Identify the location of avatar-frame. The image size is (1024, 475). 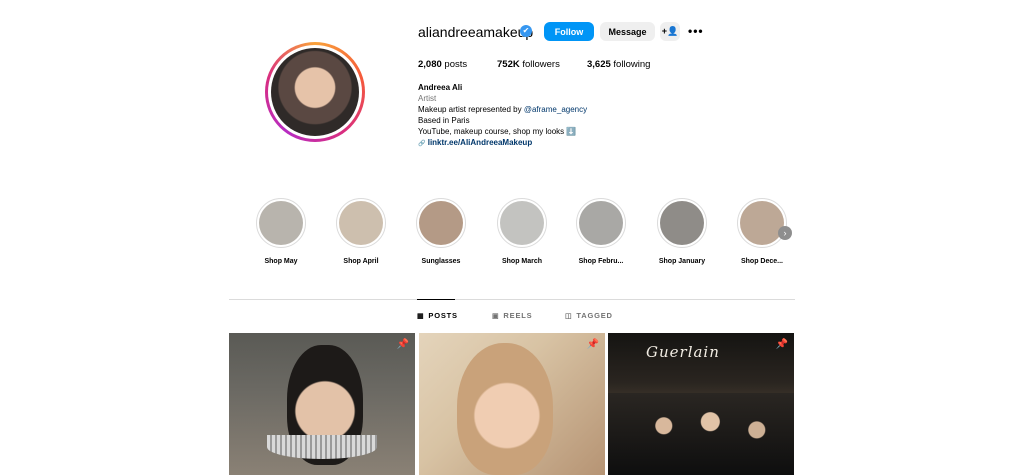
(315, 92).